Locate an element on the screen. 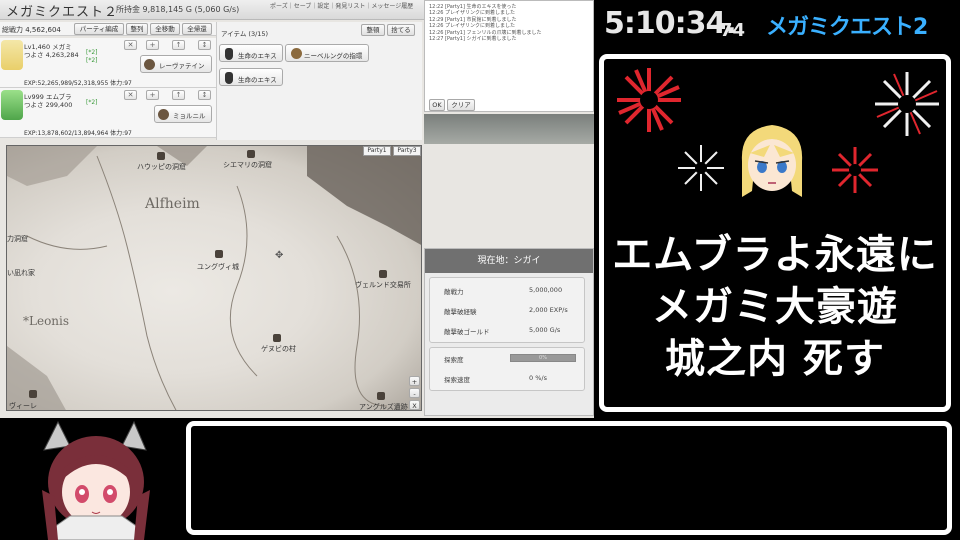 This screenshot has height=540, width=960. explore-label: 探索度 is located at coordinates (454, 360).